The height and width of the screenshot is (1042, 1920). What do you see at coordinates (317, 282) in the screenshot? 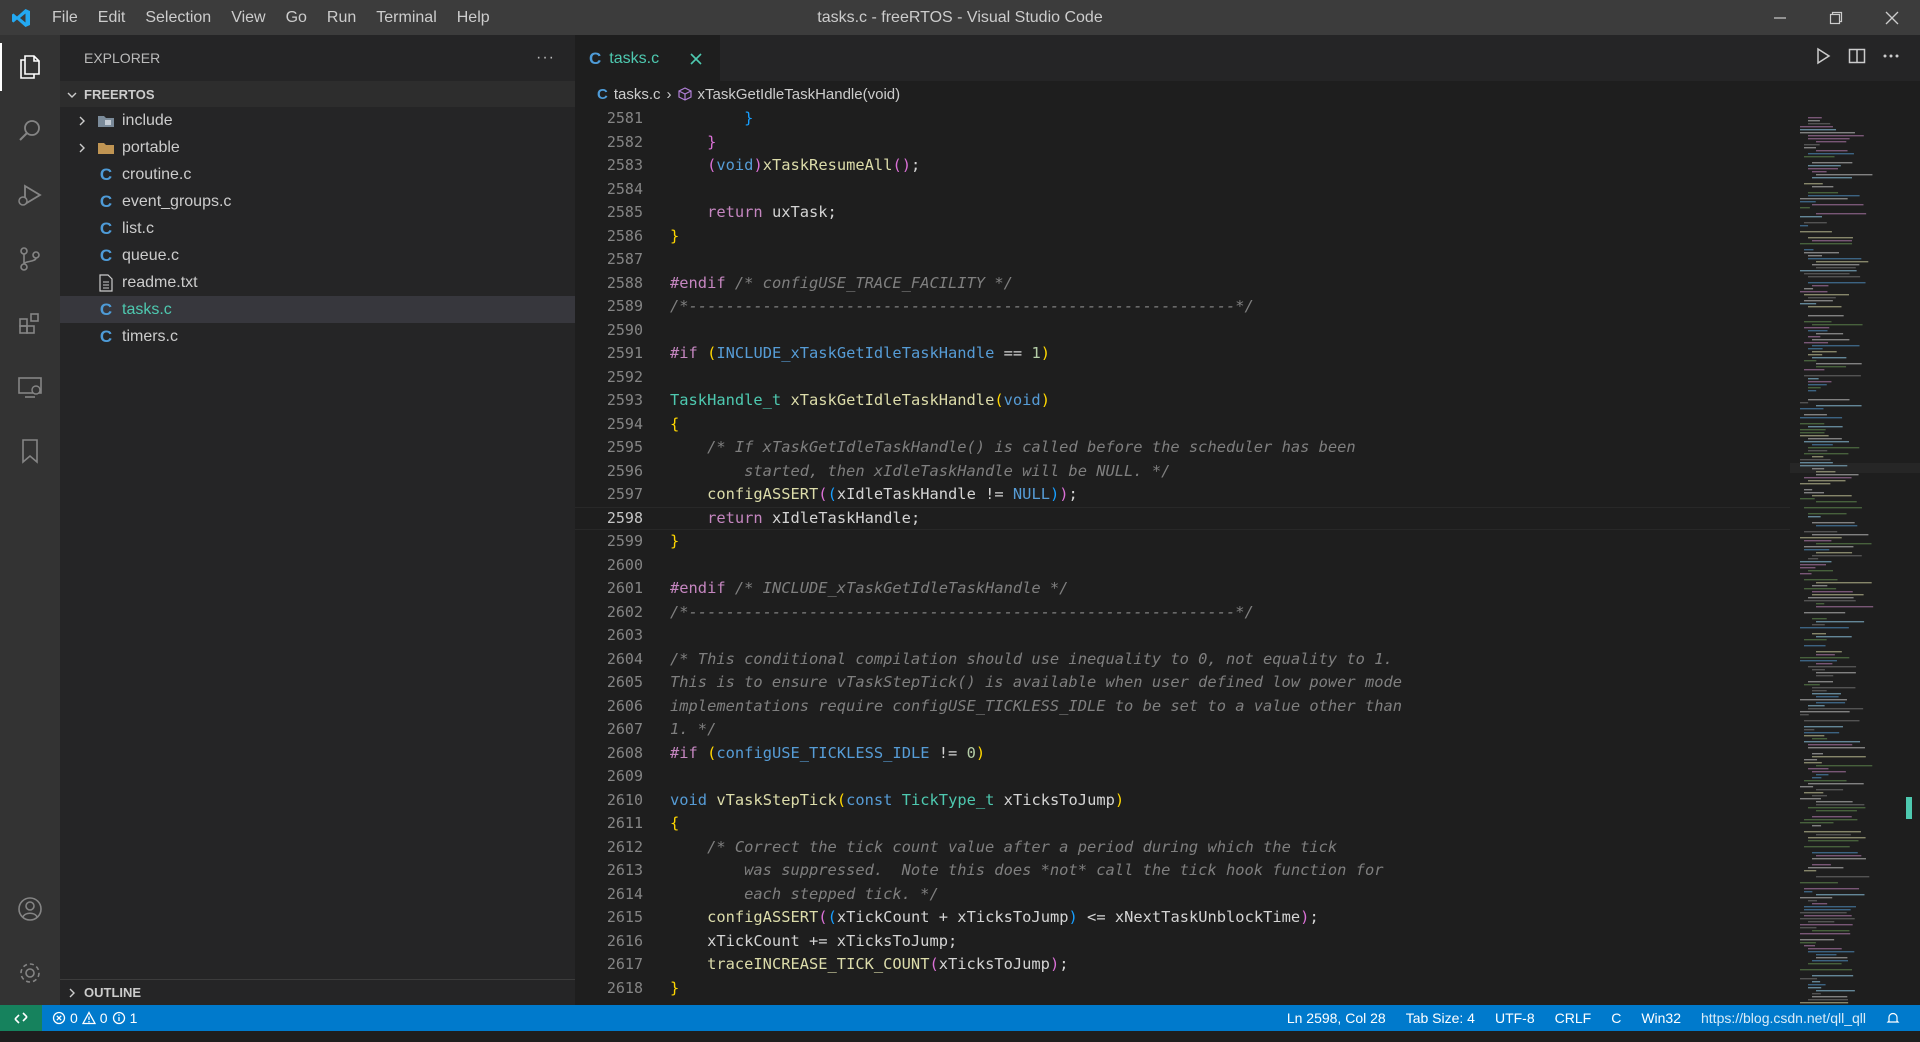
I see `tree-item-readme: readme.txt` at bounding box center [317, 282].